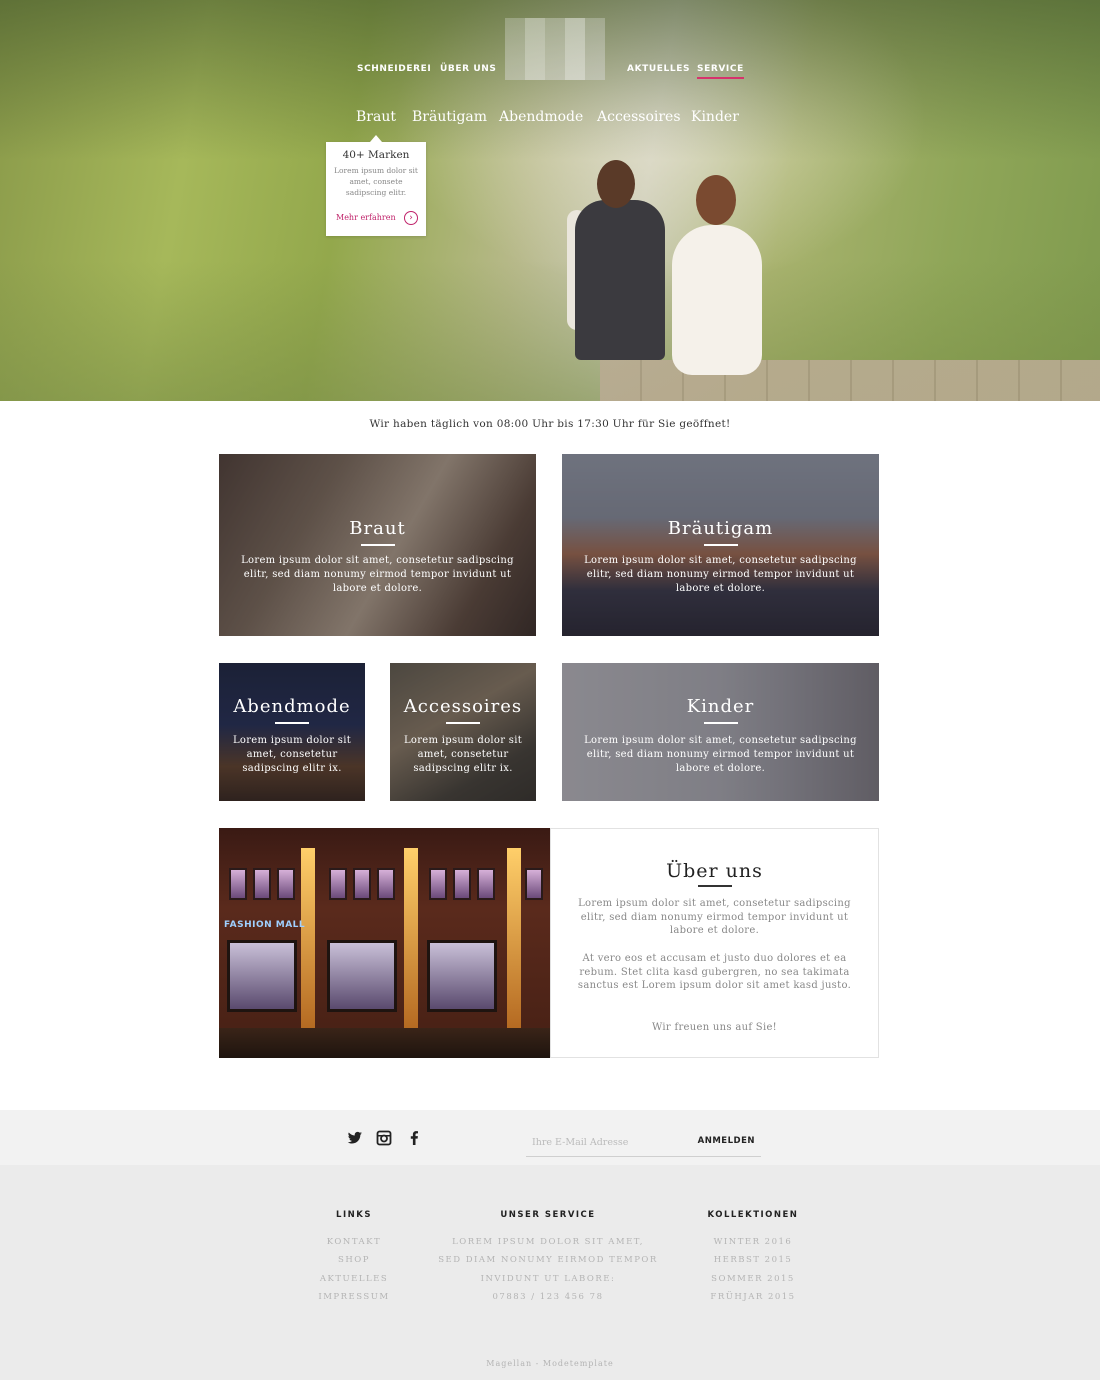 This screenshot has width=1100, height=1380. What do you see at coordinates (550, 1363) in the screenshot?
I see `copyright: Magellan - Modetemplate` at bounding box center [550, 1363].